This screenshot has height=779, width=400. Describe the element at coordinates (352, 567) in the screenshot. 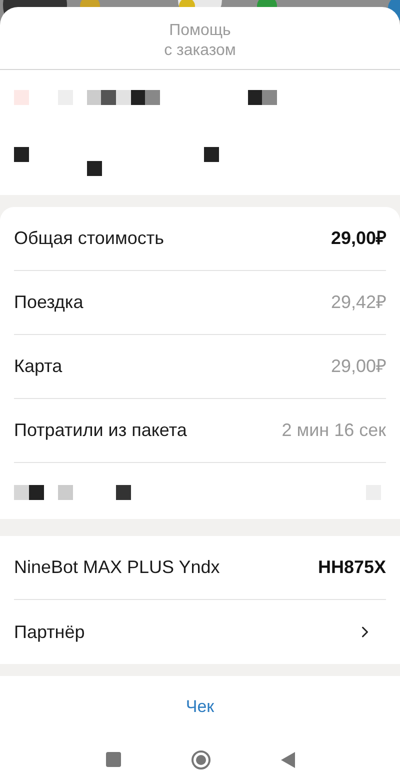

I see `row-value: HH875X` at that location.